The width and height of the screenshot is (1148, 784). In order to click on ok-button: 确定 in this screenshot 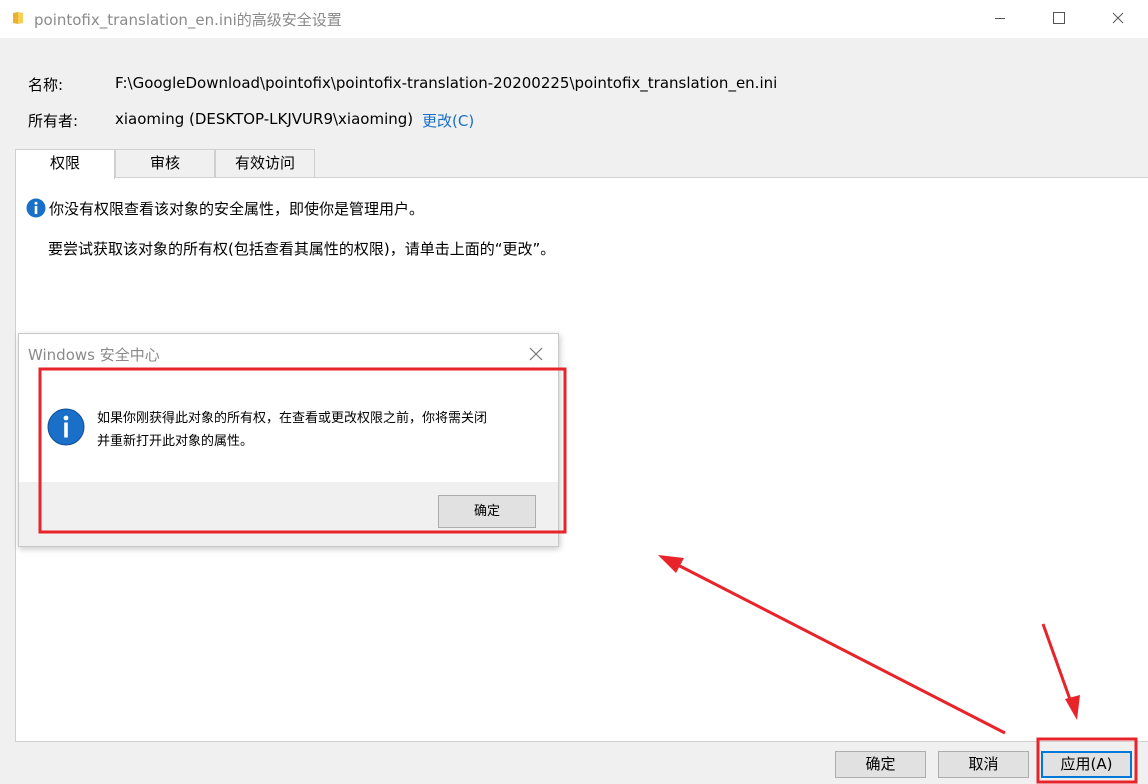, I will do `click(880, 764)`.